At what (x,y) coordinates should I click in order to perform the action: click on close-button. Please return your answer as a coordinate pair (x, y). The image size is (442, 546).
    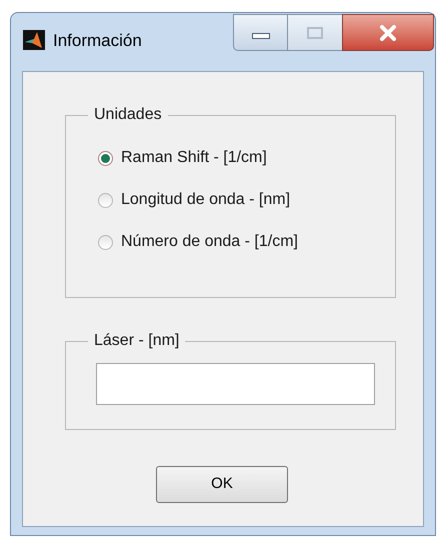
    Looking at the image, I should click on (388, 32).